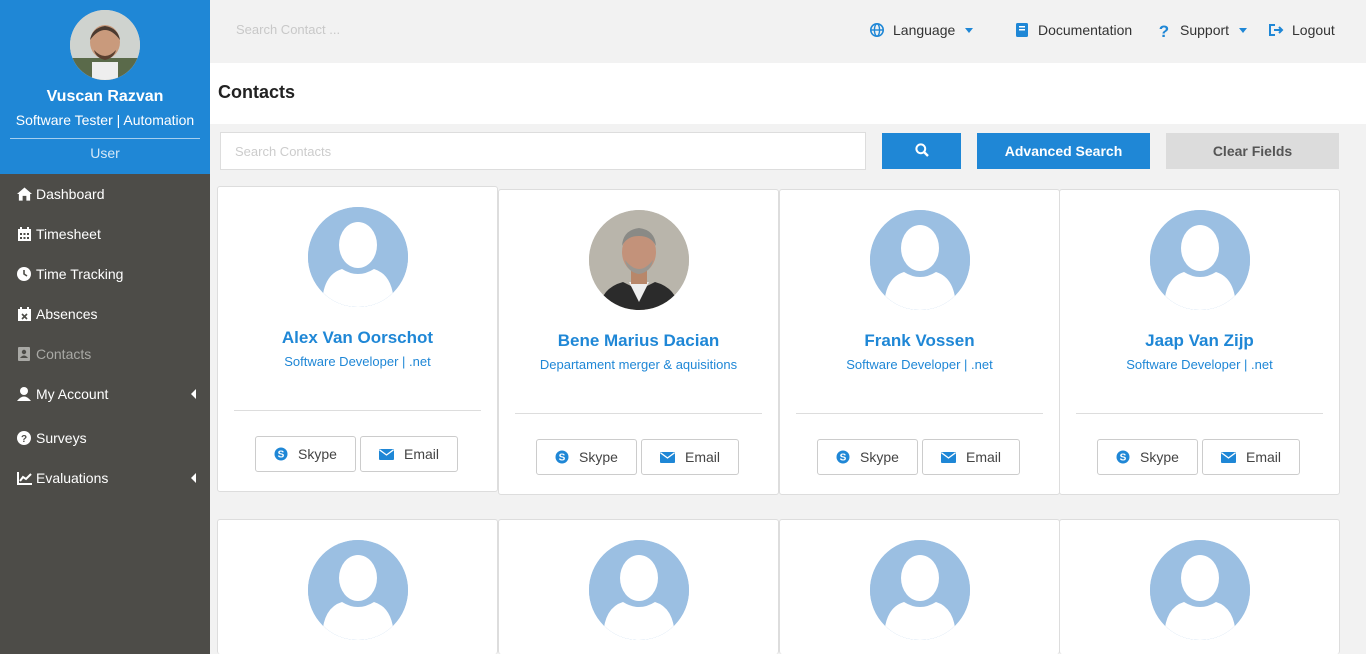 The height and width of the screenshot is (654, 1366). What do you see at coordinates (1313, 30) in the screenshot?
I see `logout-label: Logout` at bounding box center [1313, 30].